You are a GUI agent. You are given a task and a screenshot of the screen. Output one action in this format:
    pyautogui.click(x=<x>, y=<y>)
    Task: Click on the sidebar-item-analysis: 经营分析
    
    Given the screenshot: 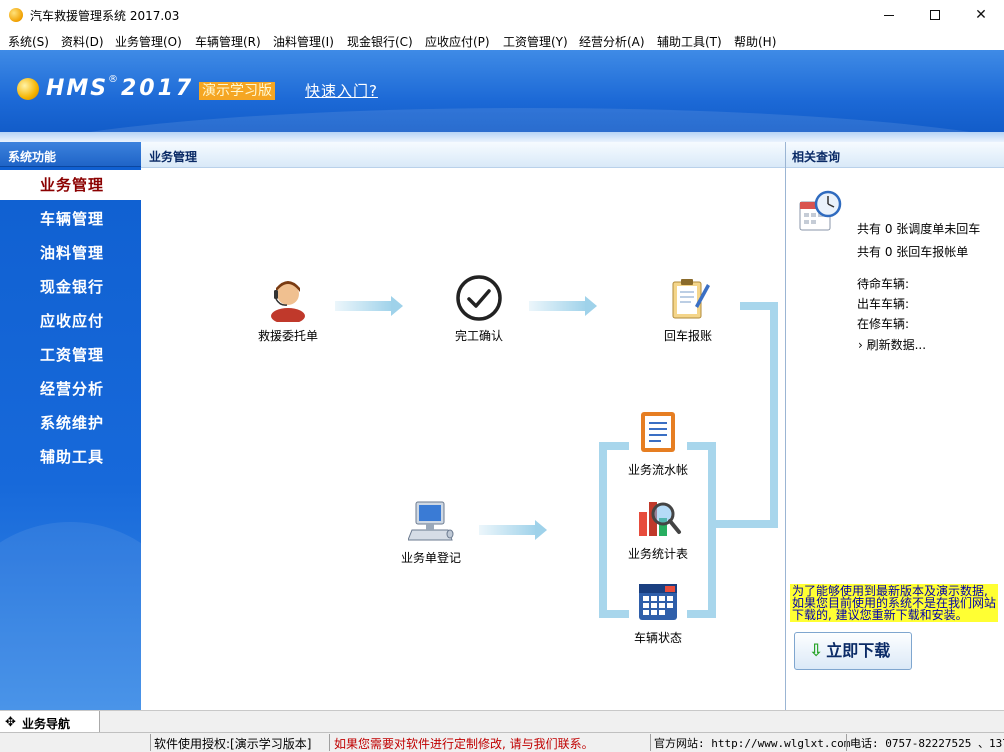 What is the action you would take?
    pyautogui.click(x=70, y=389)
    